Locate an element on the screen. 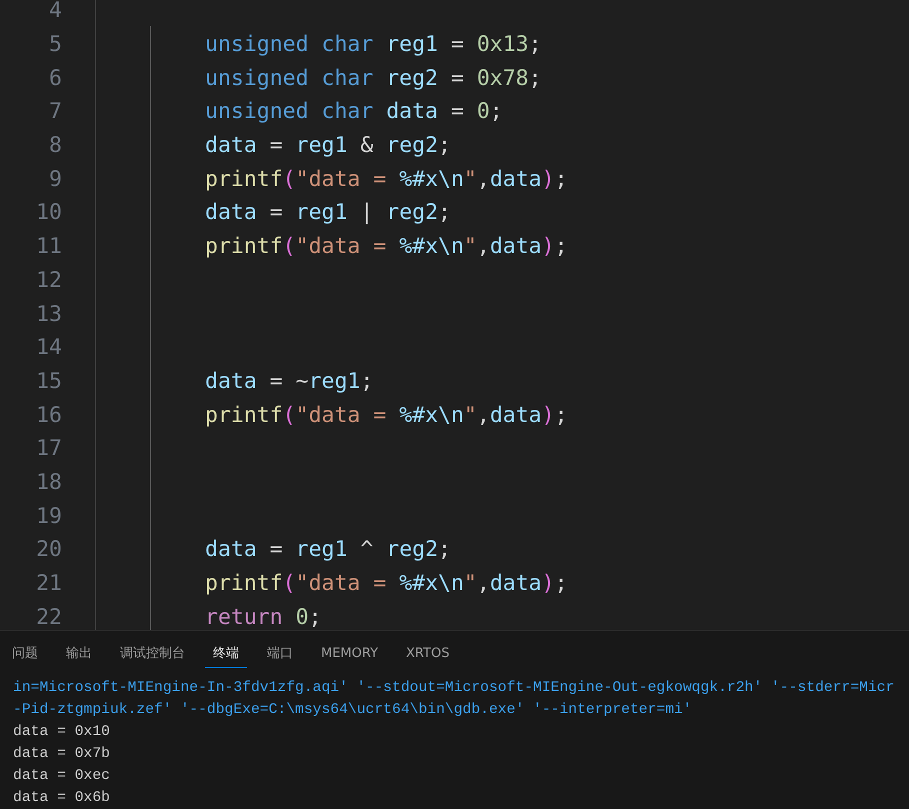  terminal-line: data = 0x6b is located at coordinates (62, 798).